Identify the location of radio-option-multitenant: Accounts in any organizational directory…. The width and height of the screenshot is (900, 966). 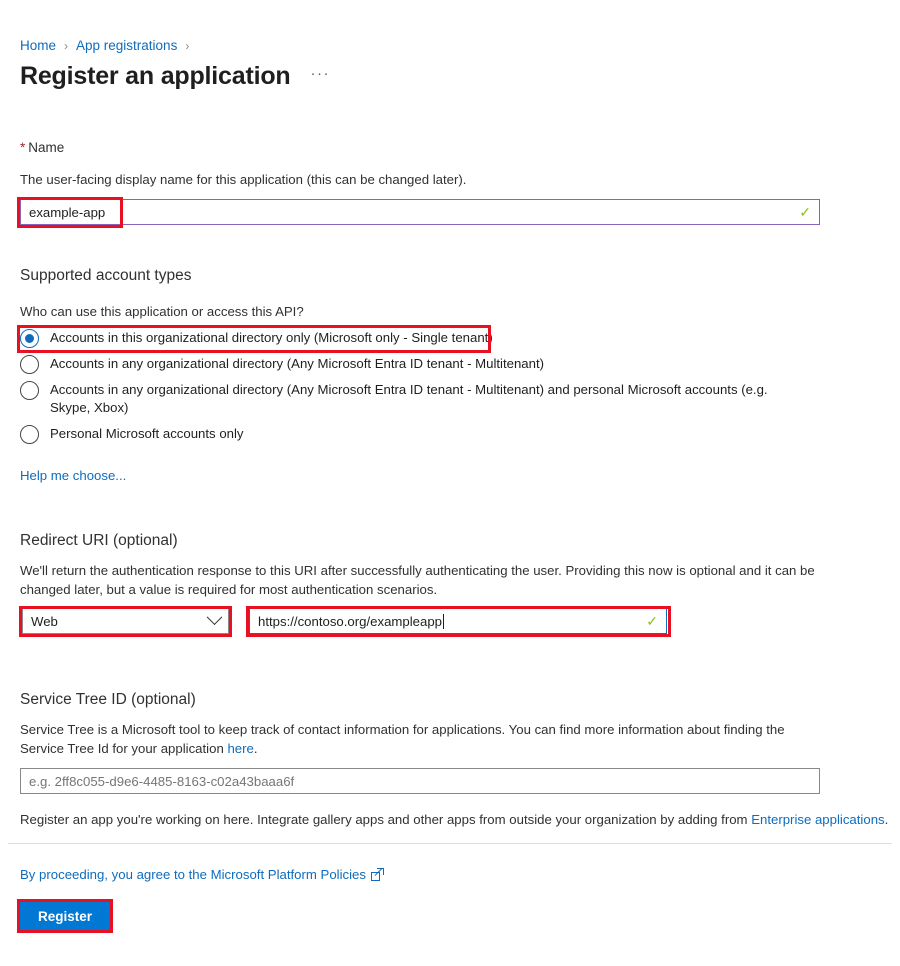
(400, 364).